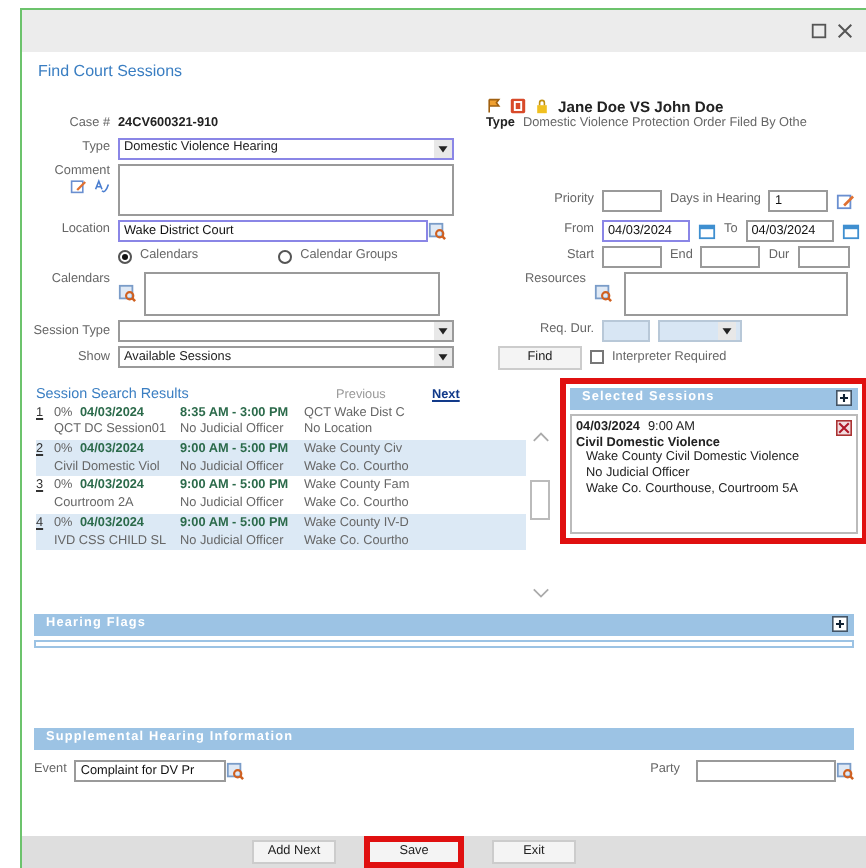  I want to click on page-heading: Find Court Sessions, so click(110, 72).